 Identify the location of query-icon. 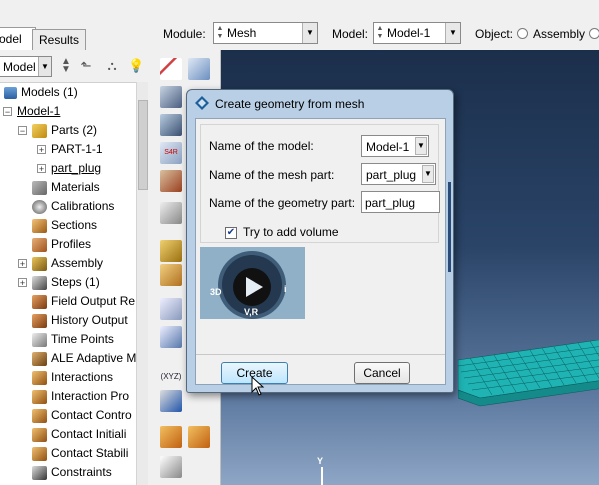
(171, 337).